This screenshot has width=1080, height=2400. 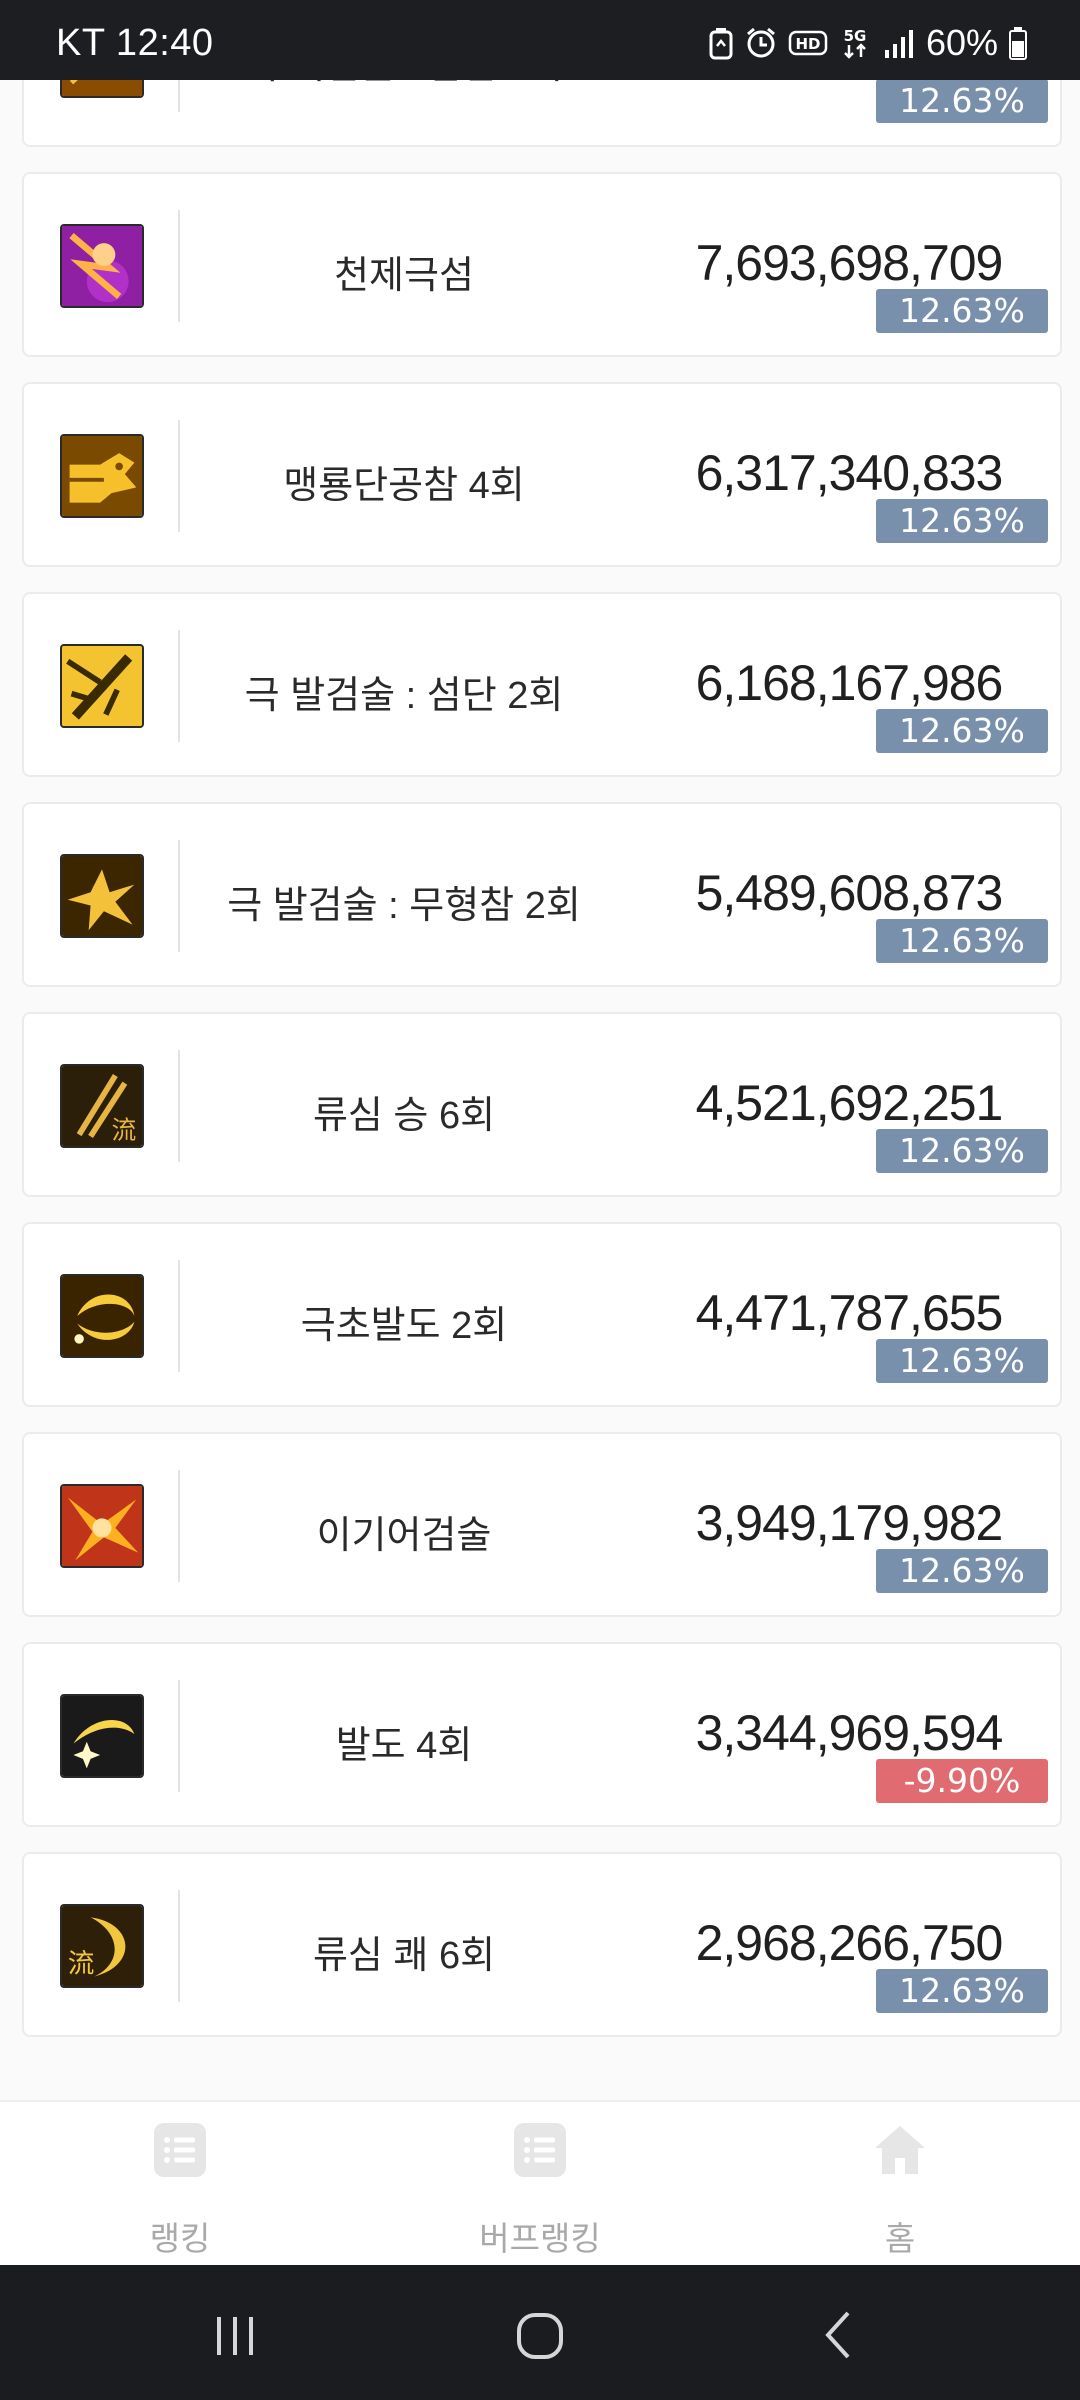 I want to click on nav-home-label: 홈, so click(x=900, y=2238).